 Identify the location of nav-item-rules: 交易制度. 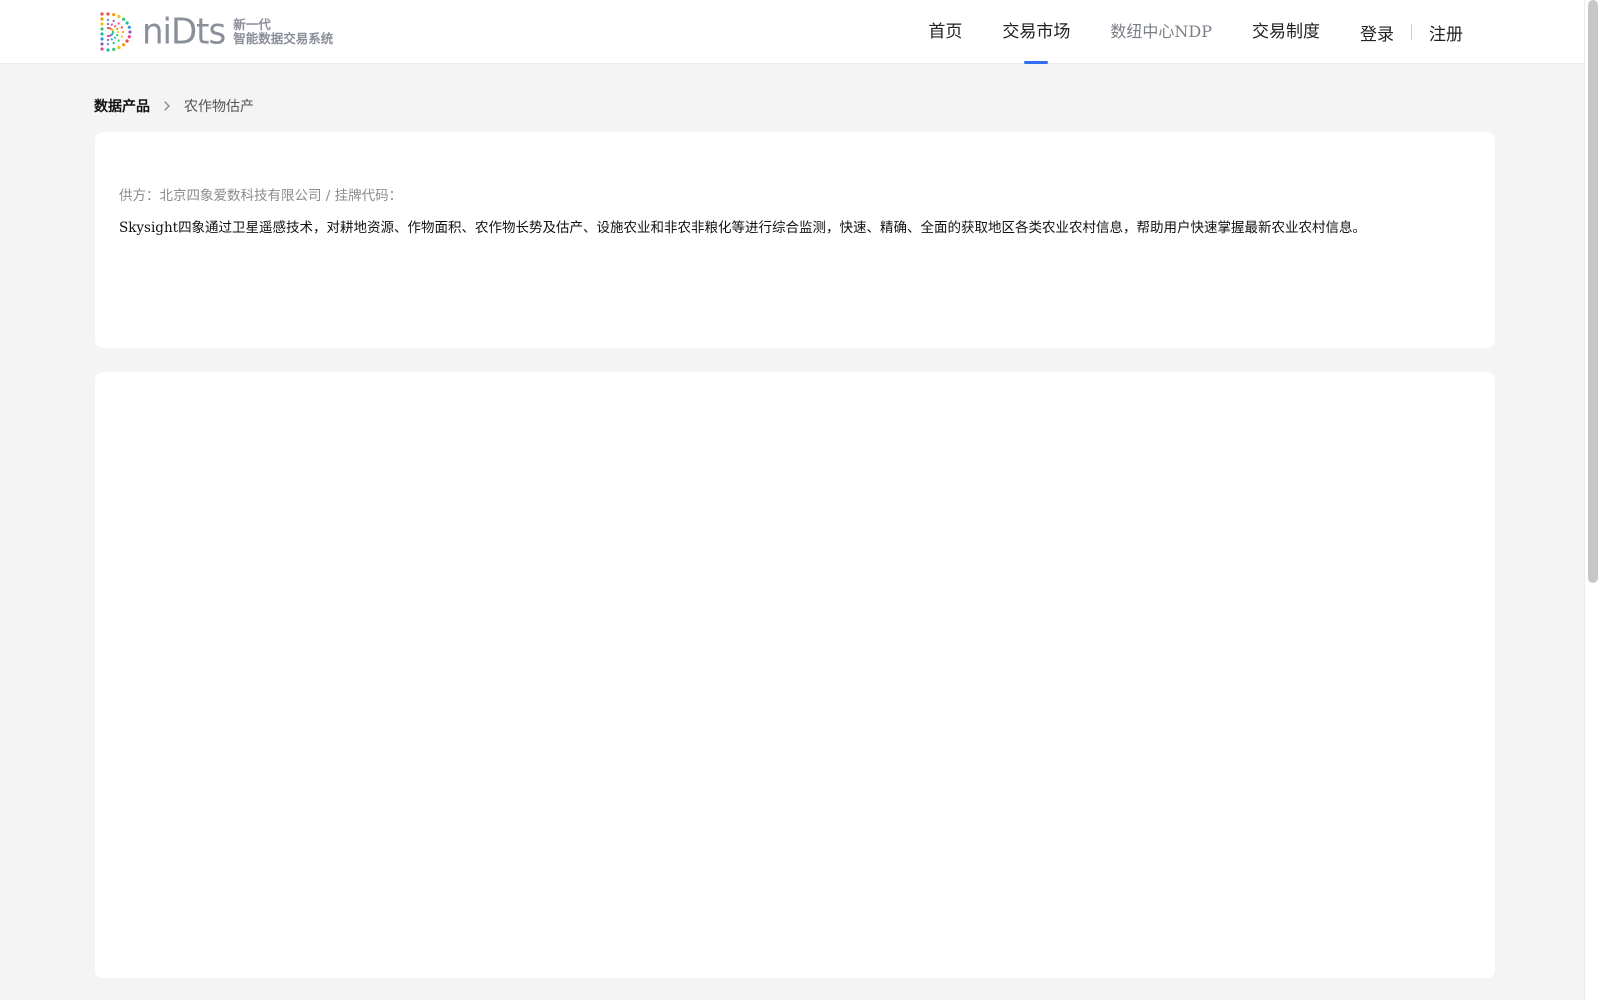
(1286, 32).